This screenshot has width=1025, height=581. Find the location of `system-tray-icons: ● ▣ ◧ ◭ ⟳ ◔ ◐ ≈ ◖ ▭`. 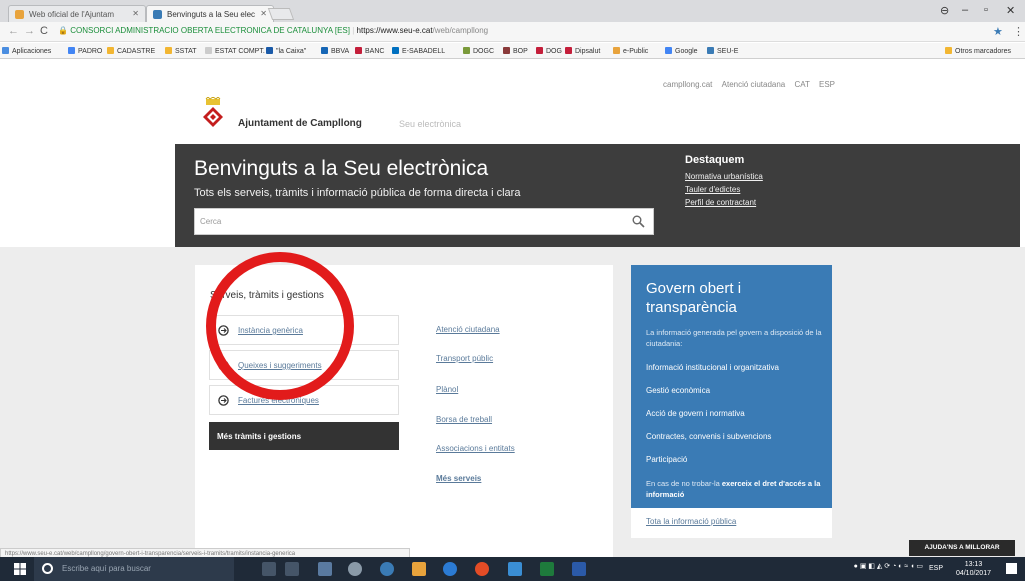

system-tray-icons: ● ▣ ◧ ◭ ⟳ ◔ ◐ ≈ ◖ ▭ is located at coordinates (888, 566).